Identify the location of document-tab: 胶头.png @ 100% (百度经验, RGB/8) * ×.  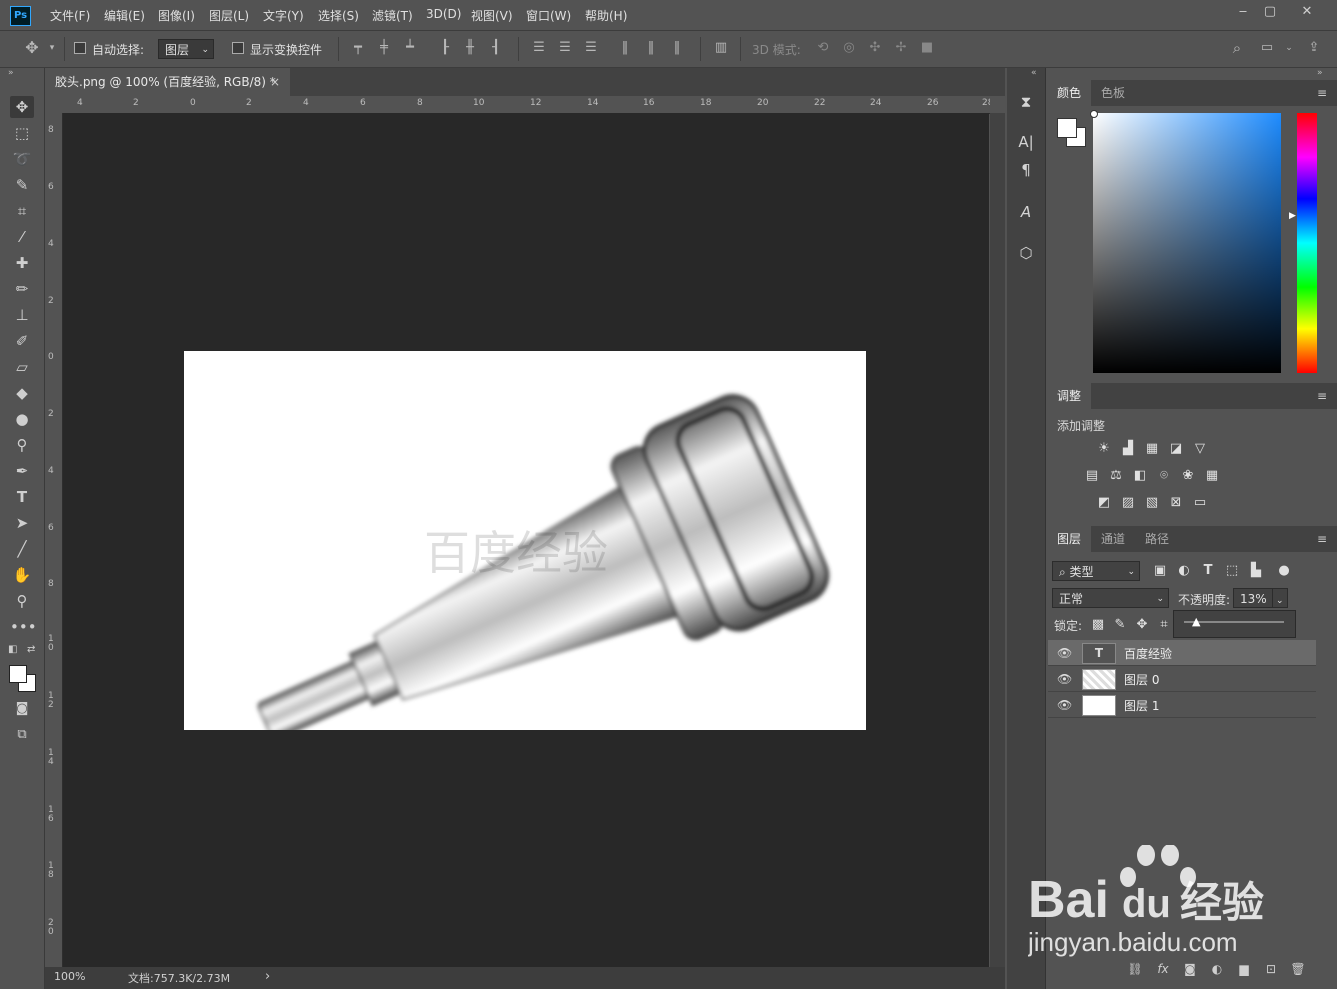
(167, 82).